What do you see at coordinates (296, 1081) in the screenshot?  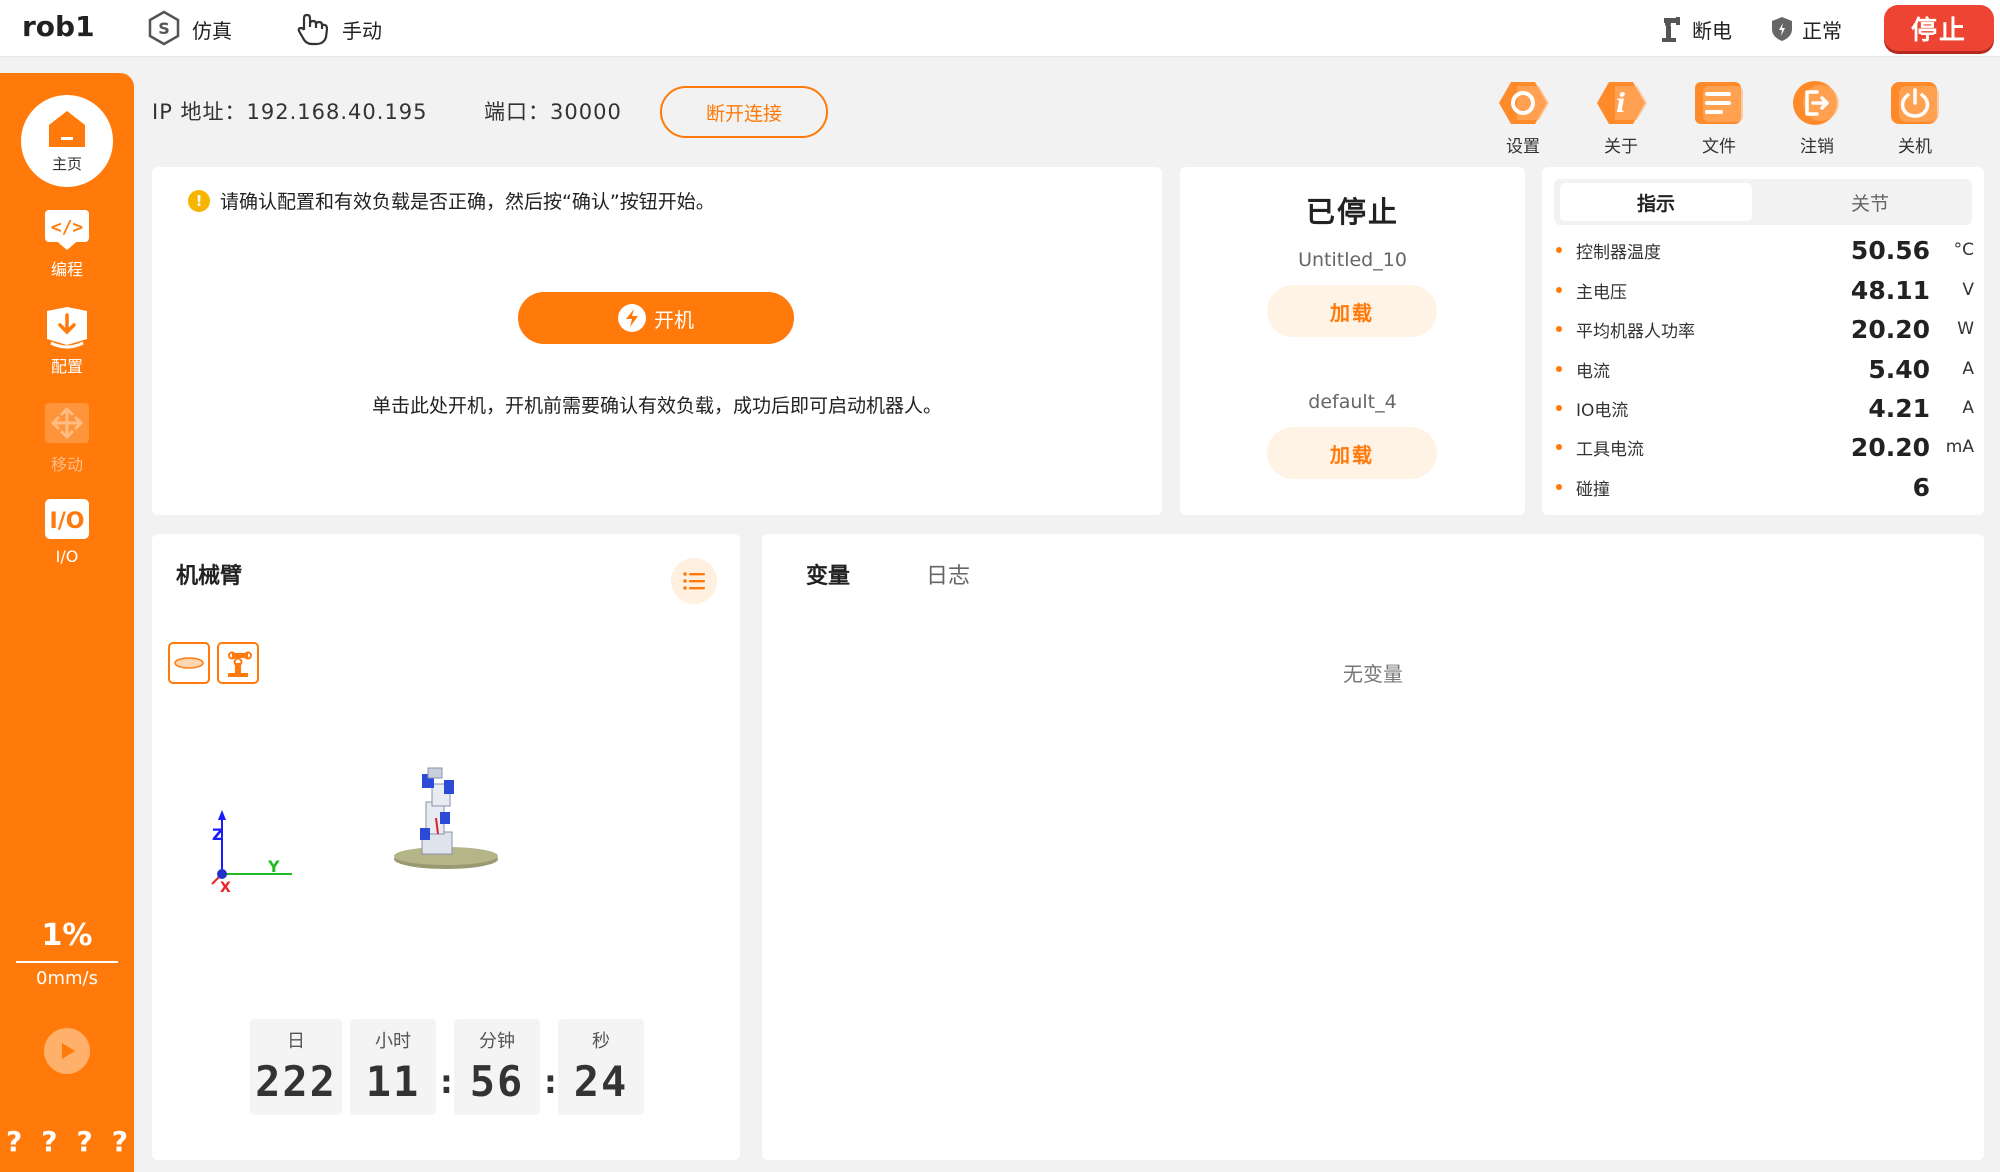 I see `days-value: 222` at bounding box center [296, 1081].